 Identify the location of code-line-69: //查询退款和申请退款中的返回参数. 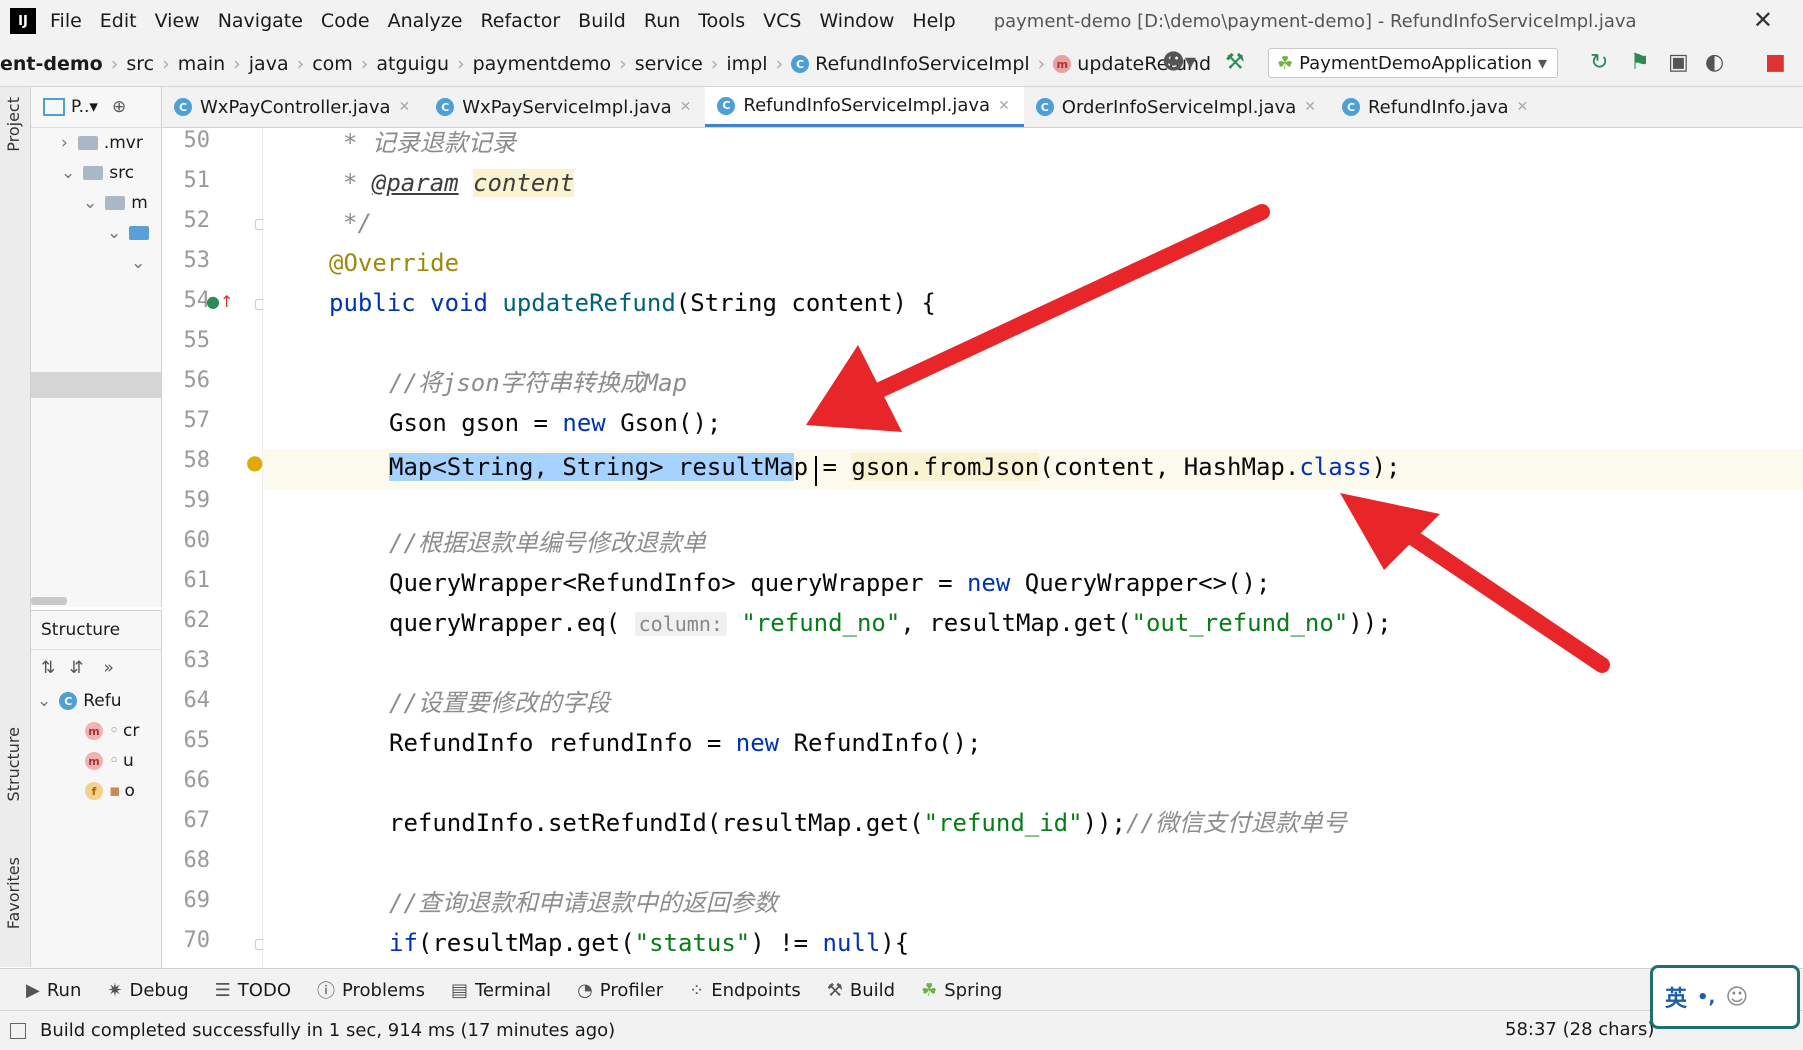
(583, 903).